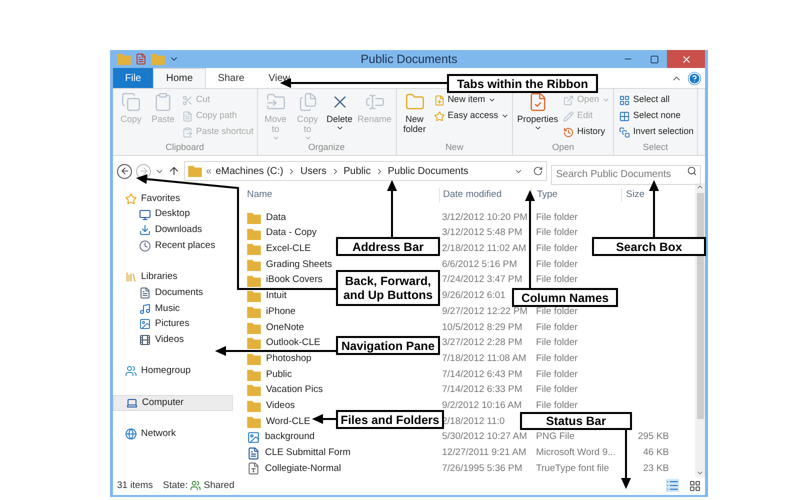 This screenshot has height=500, width=800. I want to click on nav-item: Network, so click(173, 434).